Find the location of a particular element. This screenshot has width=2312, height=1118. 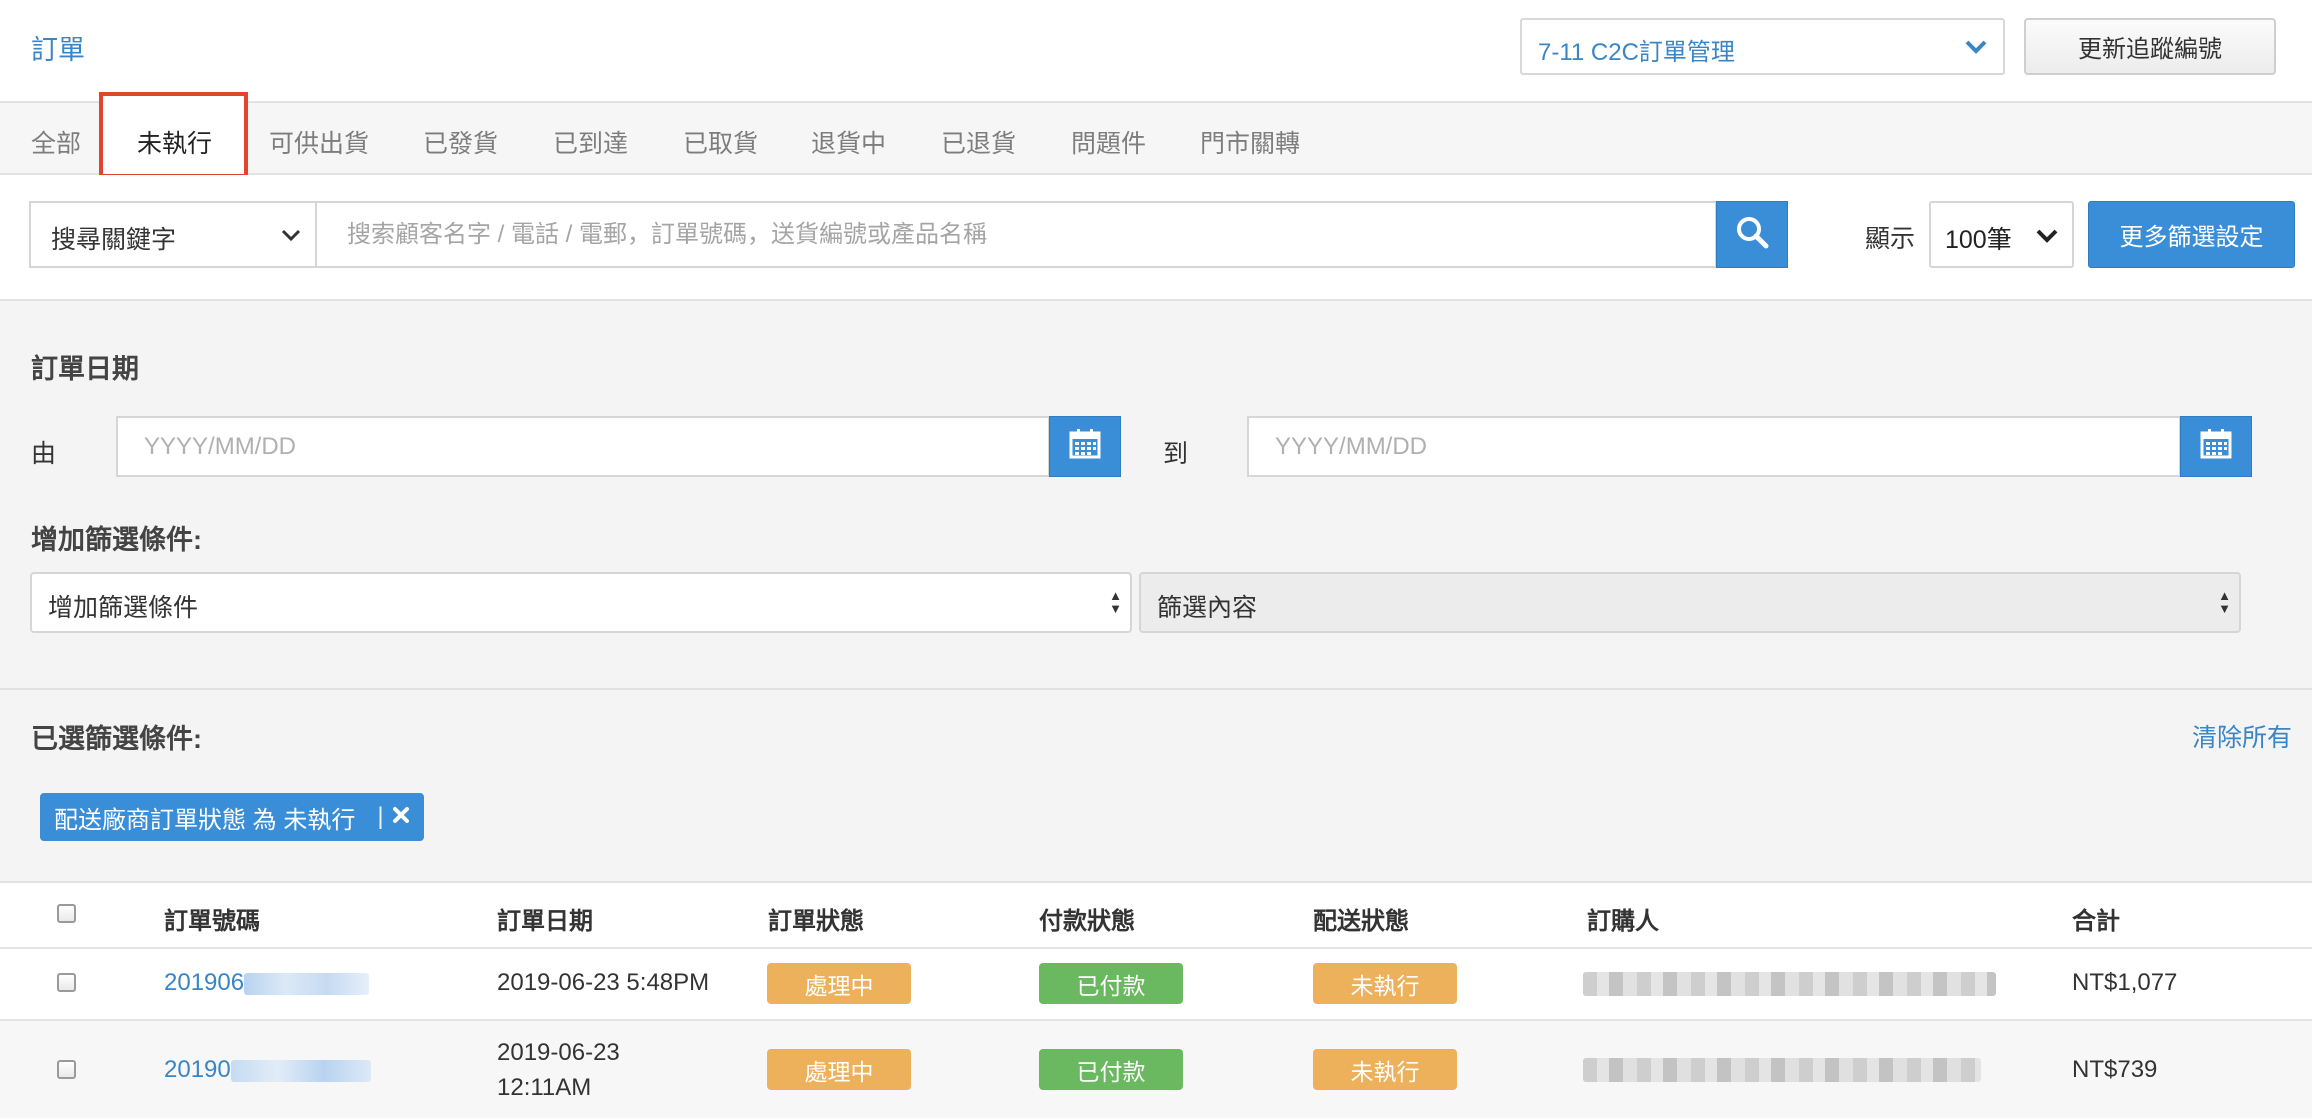

tab-returned: 已退貨 is located at coordinates (978, 142).